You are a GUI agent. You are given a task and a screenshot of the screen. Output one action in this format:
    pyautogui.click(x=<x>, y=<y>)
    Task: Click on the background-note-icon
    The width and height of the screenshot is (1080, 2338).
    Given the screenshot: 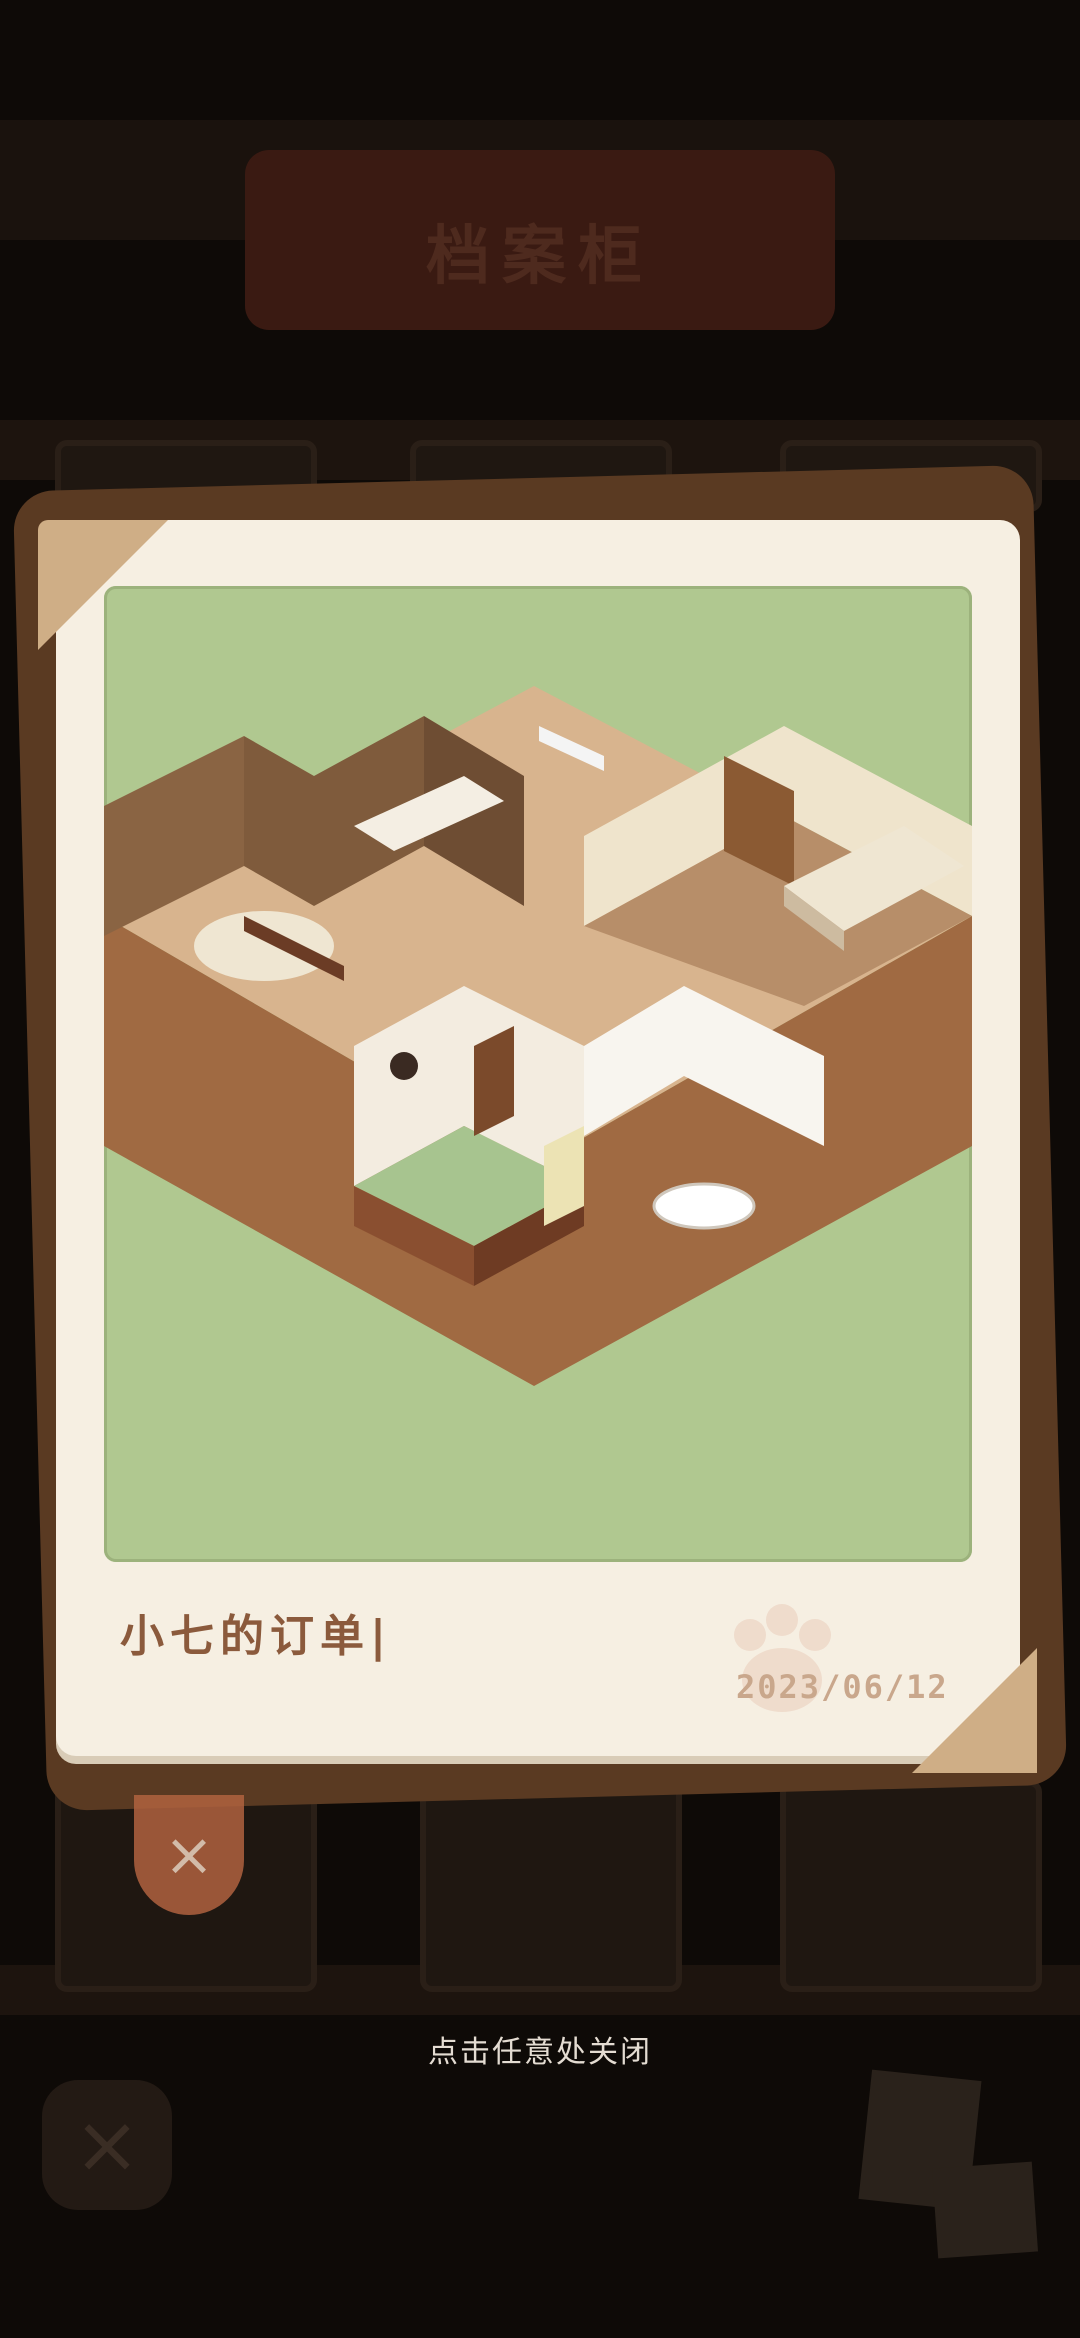 What is the action you would take?
    pyautogui.click(x=985, y=2210)
    